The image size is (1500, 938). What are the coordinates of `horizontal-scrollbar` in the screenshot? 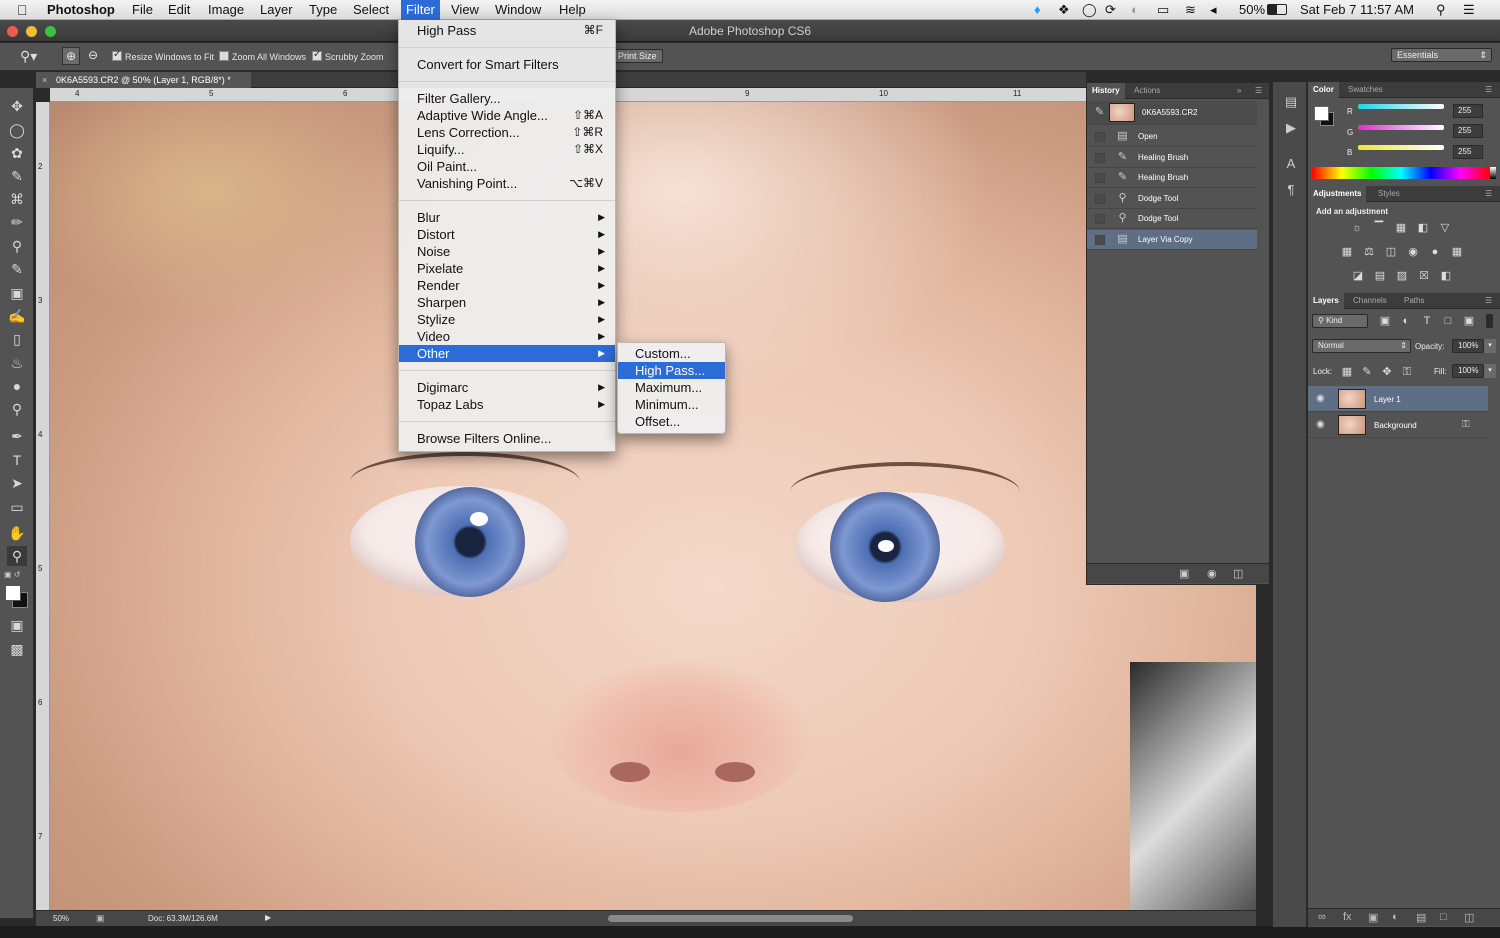 It's located at (730, 918).